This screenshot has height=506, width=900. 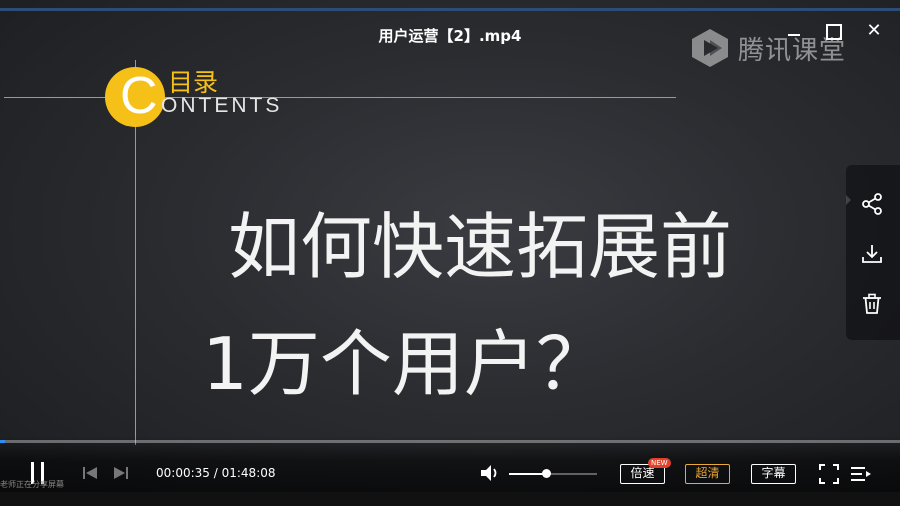 I want to click on side-action-panel, so click(x=873, y=252).